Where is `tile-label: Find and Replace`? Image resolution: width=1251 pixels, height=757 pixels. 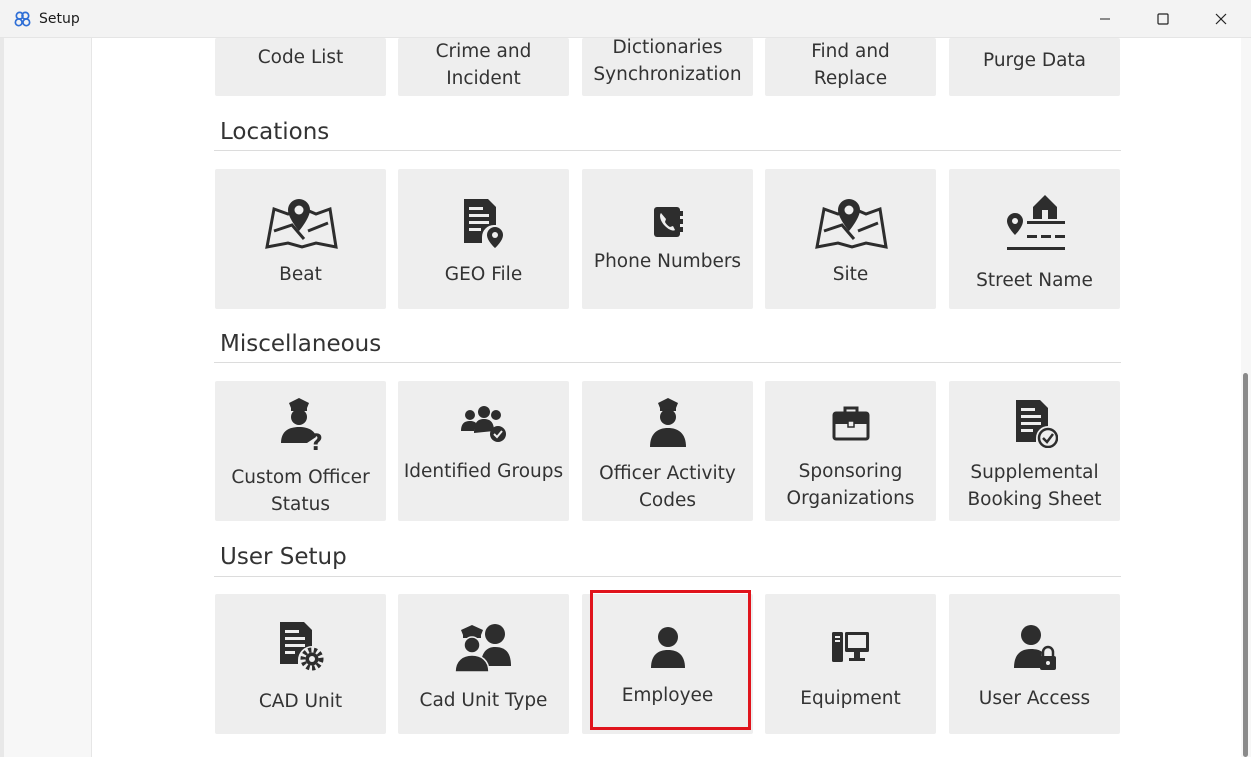
tile-label: Find and Replace is located at coordinates (850, 65).